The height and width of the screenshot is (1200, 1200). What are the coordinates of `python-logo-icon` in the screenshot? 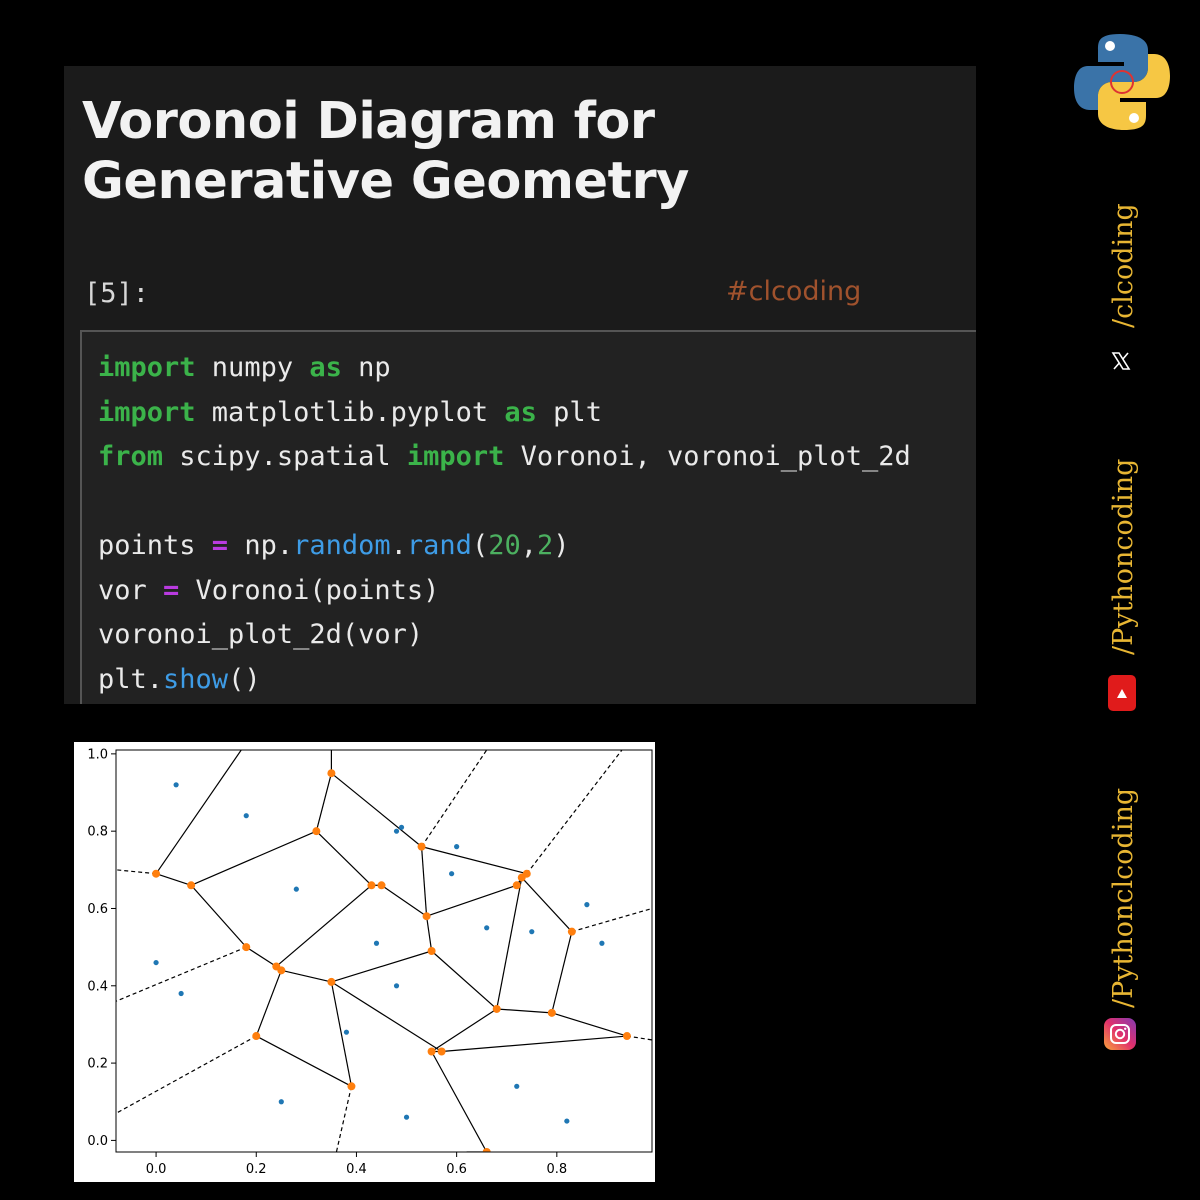 It's located at (1122, 82).